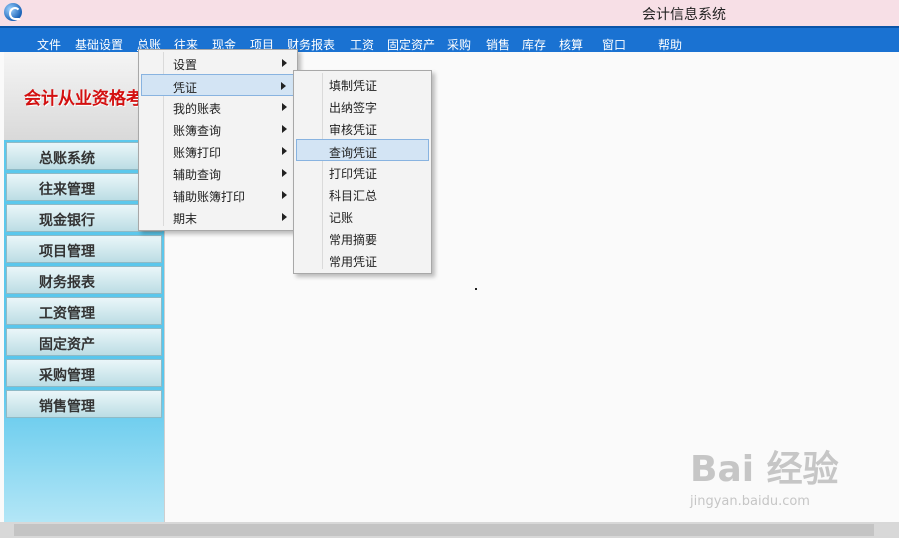 The image size is (899, 538). I want to click on menu-item-period-end: 期末, so click(218, 217).